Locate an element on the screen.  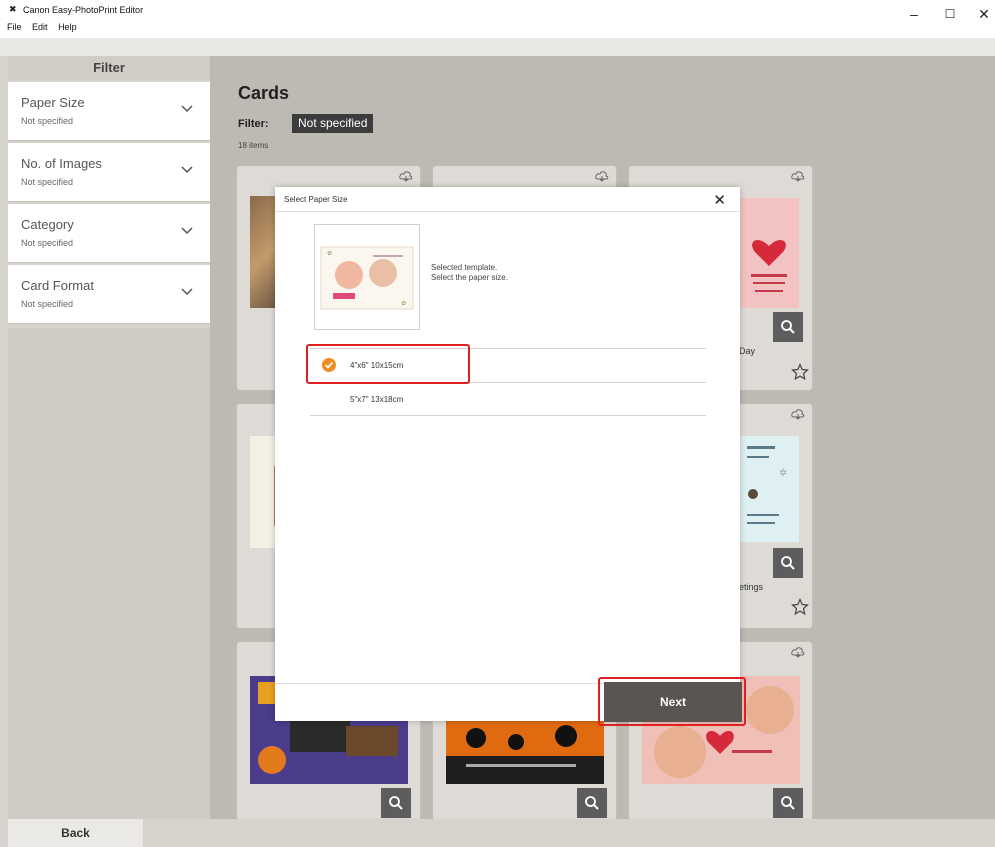
menu-bar: File Edit Help is located at coordinates (46, 27).